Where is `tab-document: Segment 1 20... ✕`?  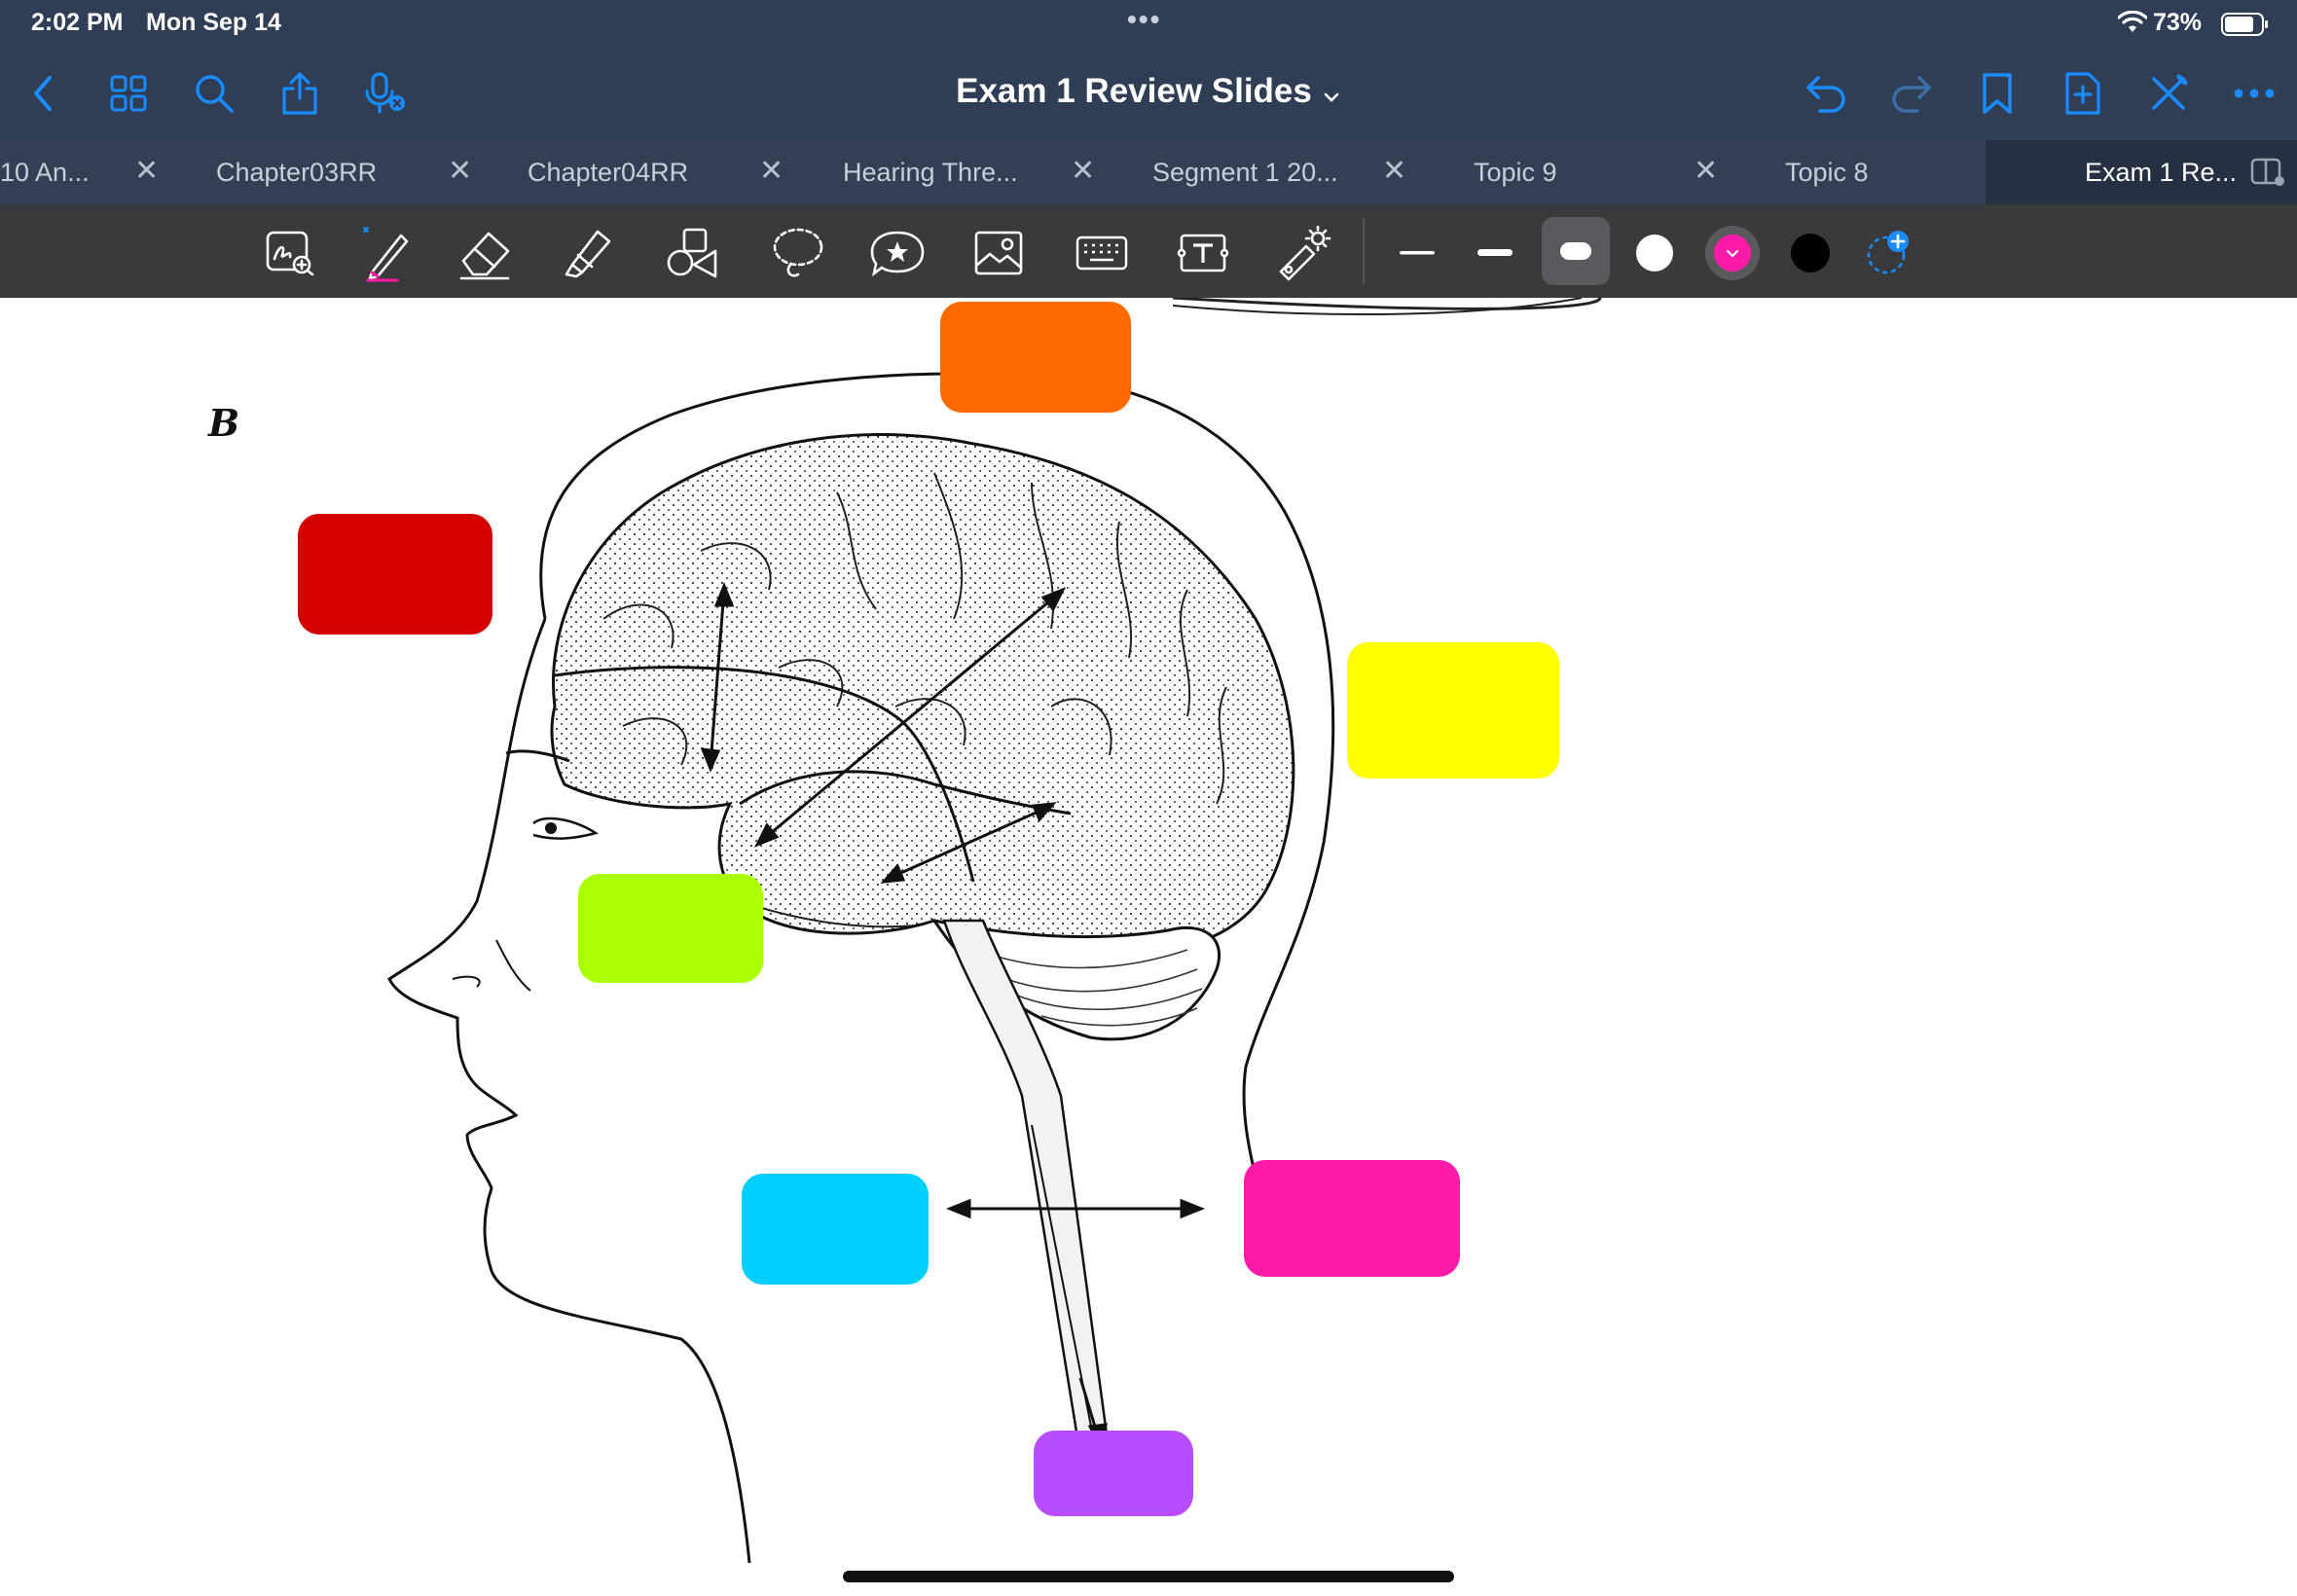 tab-document: Segment 1 20... ✕ is located at coordinates (1255, 172).